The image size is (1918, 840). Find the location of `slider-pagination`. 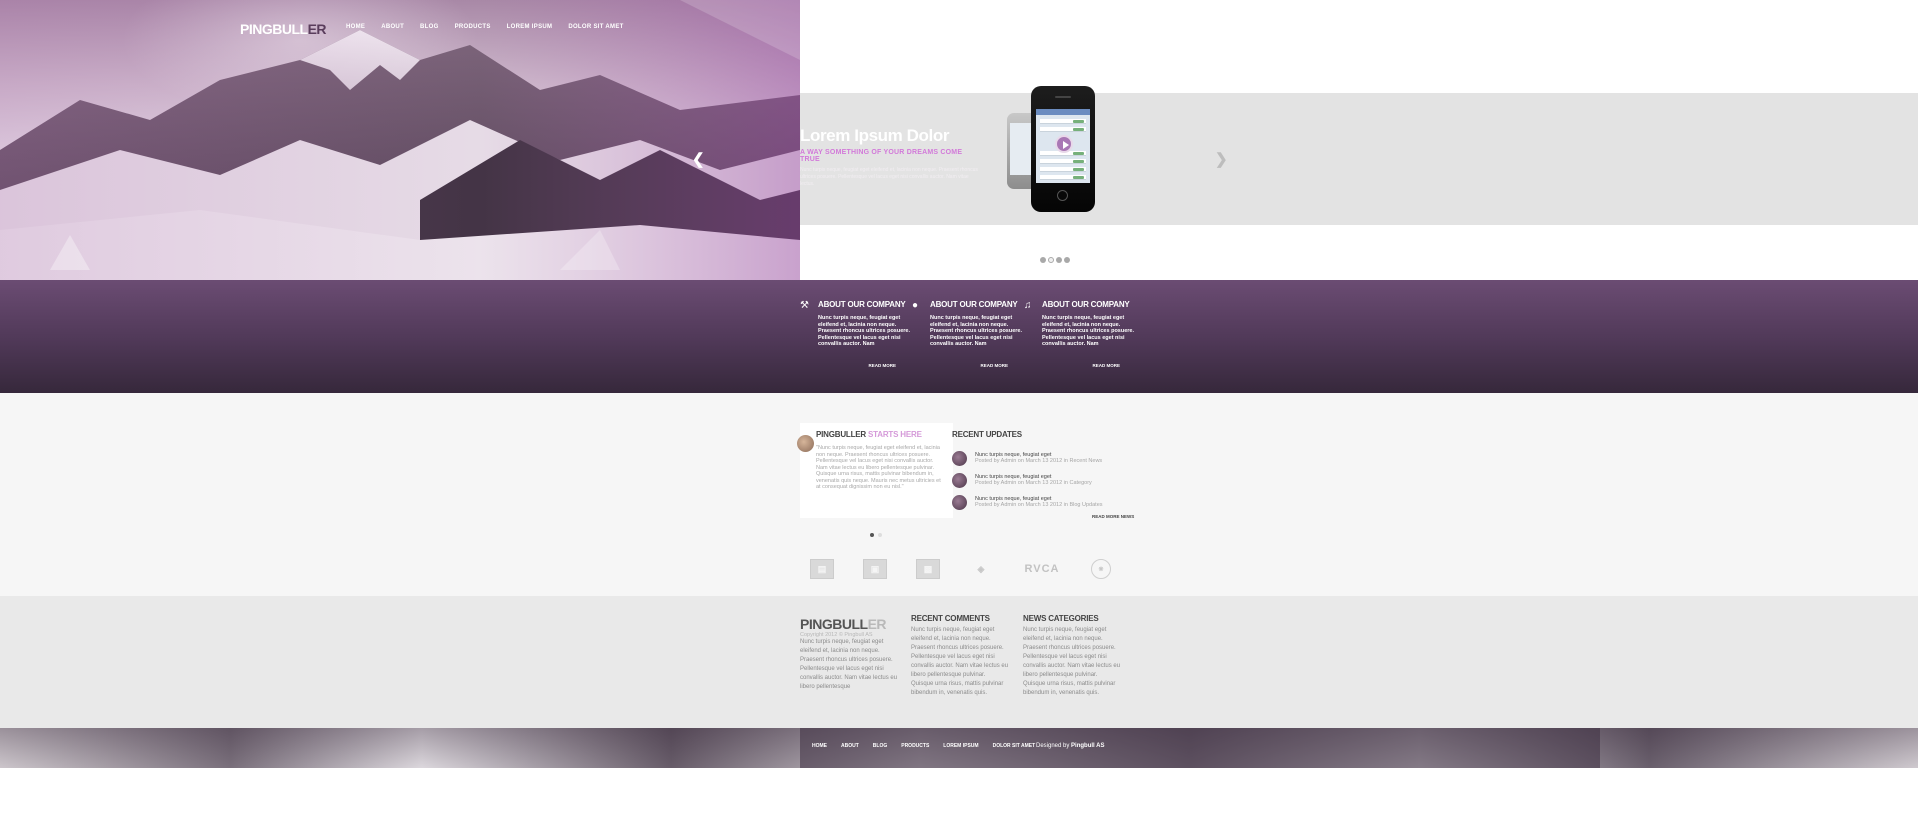

slider-pagination is located at coordinates (1055, 260).